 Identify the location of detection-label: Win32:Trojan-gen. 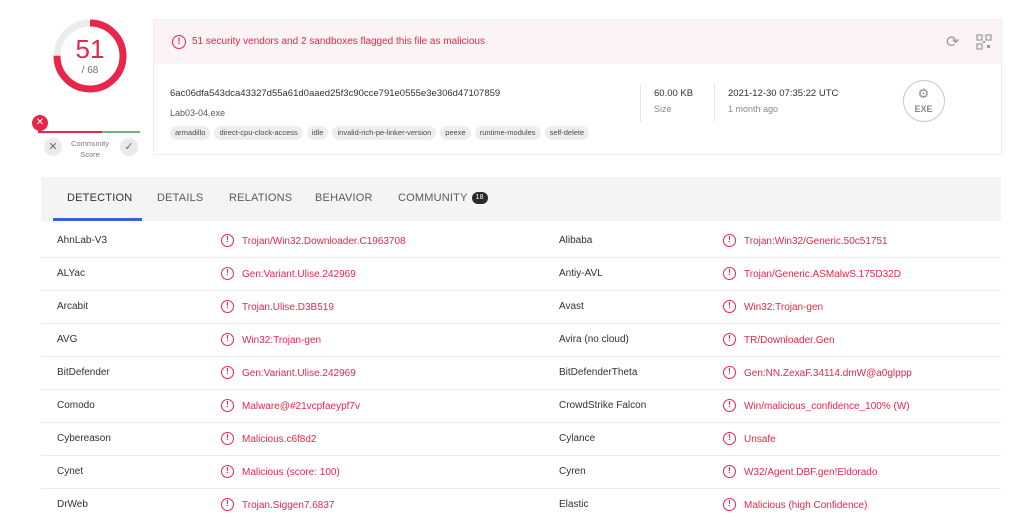
(282, 340).